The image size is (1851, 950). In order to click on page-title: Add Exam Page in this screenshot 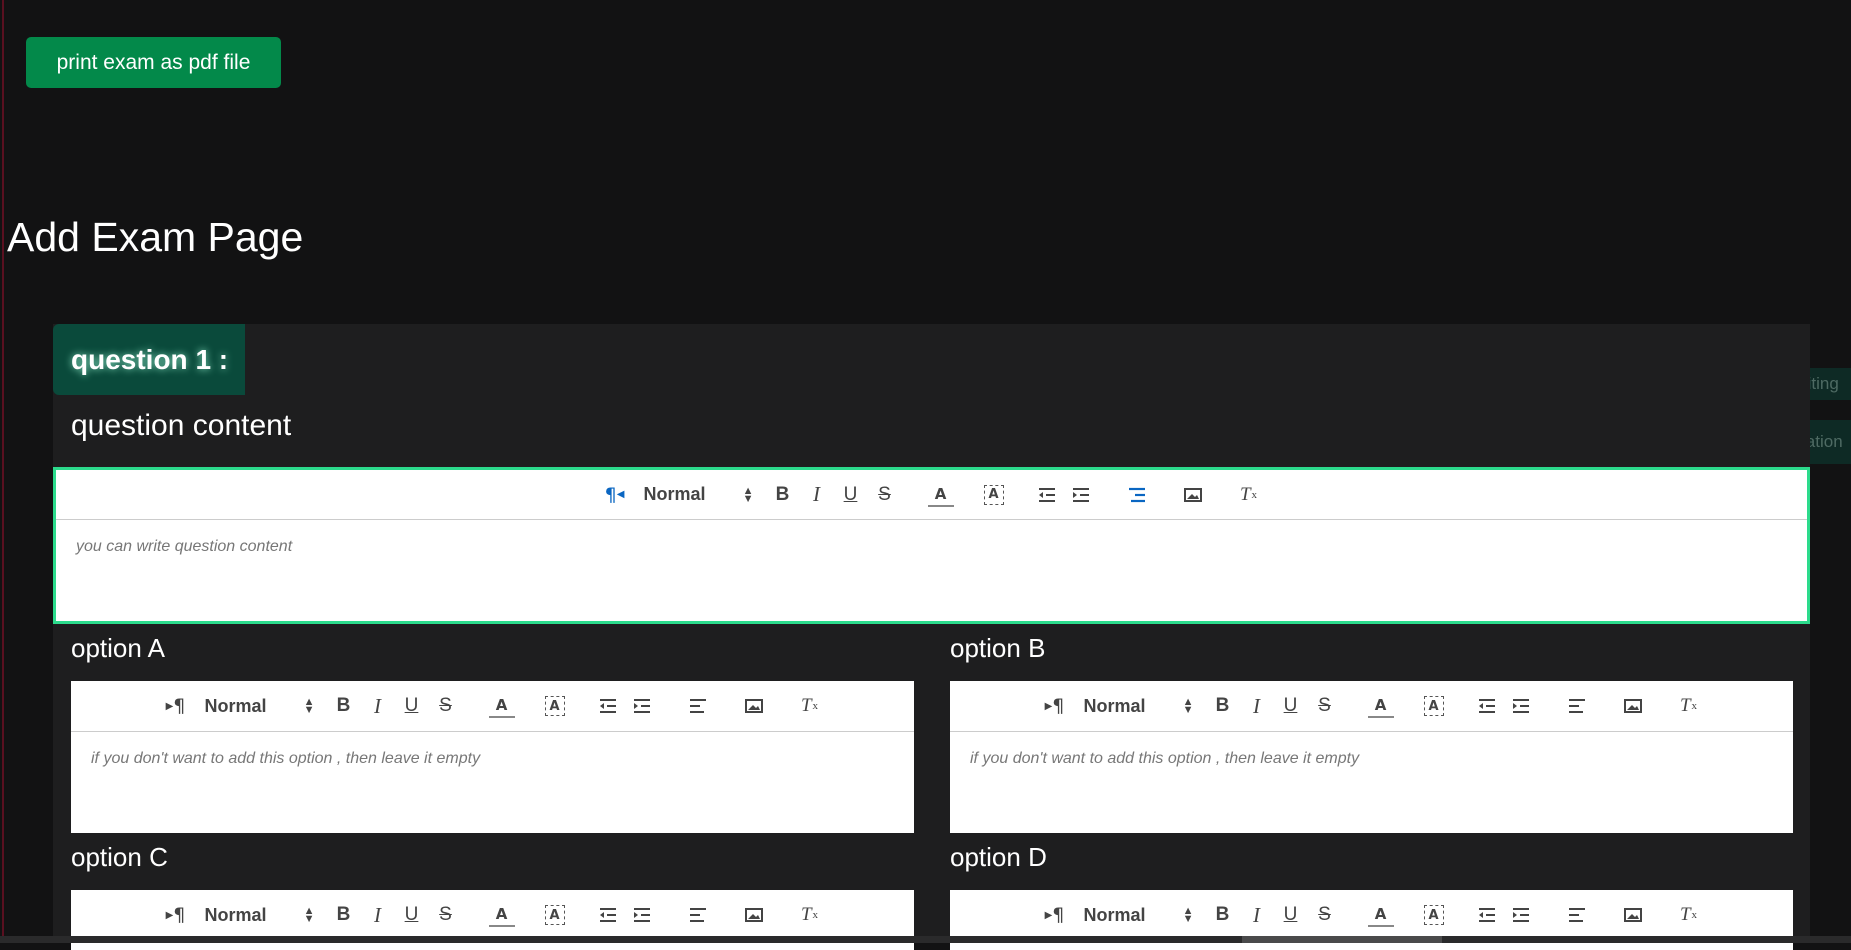, I will do `click(155, 237)`.